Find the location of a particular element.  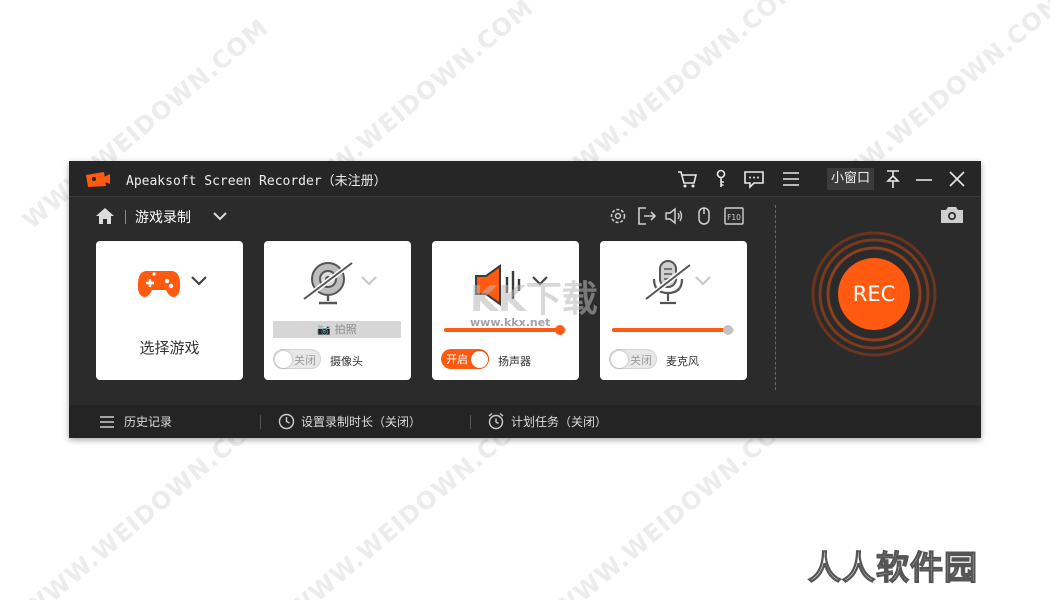

rec-button: REC is located at coordinates (874, 294).